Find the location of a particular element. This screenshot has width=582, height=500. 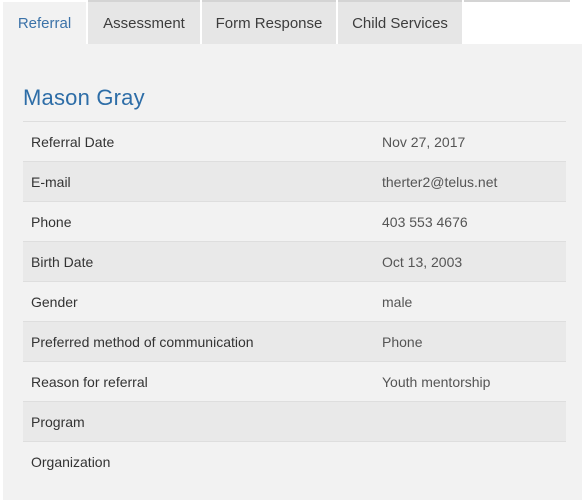

row-value: Phone is located at coordinates (402, 341).